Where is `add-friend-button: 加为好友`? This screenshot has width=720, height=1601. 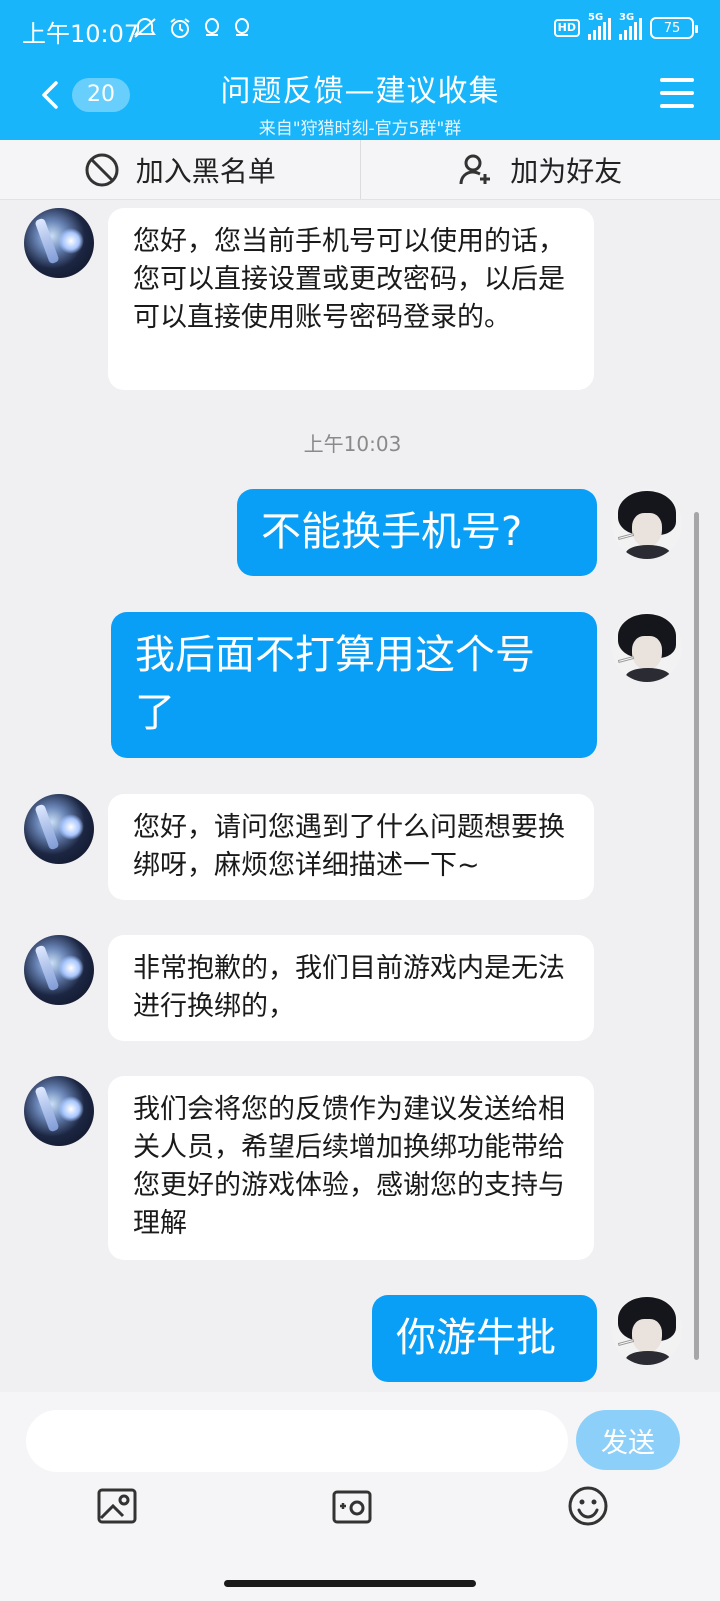
add-friend-button: 加为好友 is located at coordinates (539, 169).